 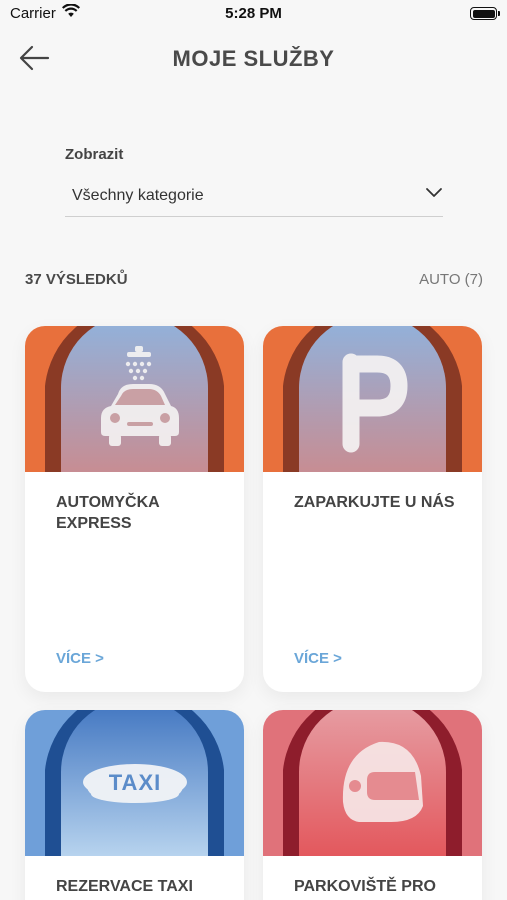 I want to click on chevron-down-icon, so click(x=434, y=192).